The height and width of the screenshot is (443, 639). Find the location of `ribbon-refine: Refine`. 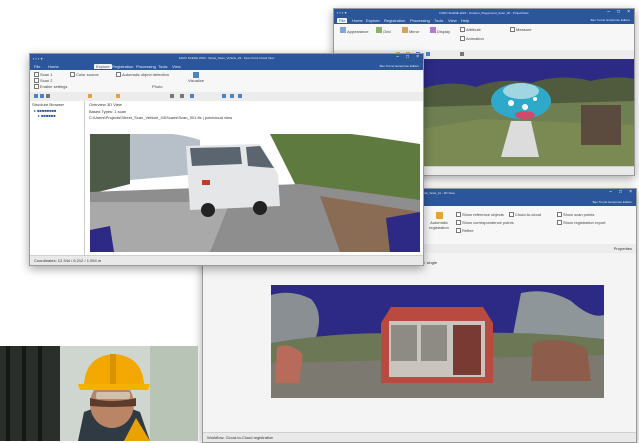

ribbon-refine: Refine is located at coordinates (465, 231).